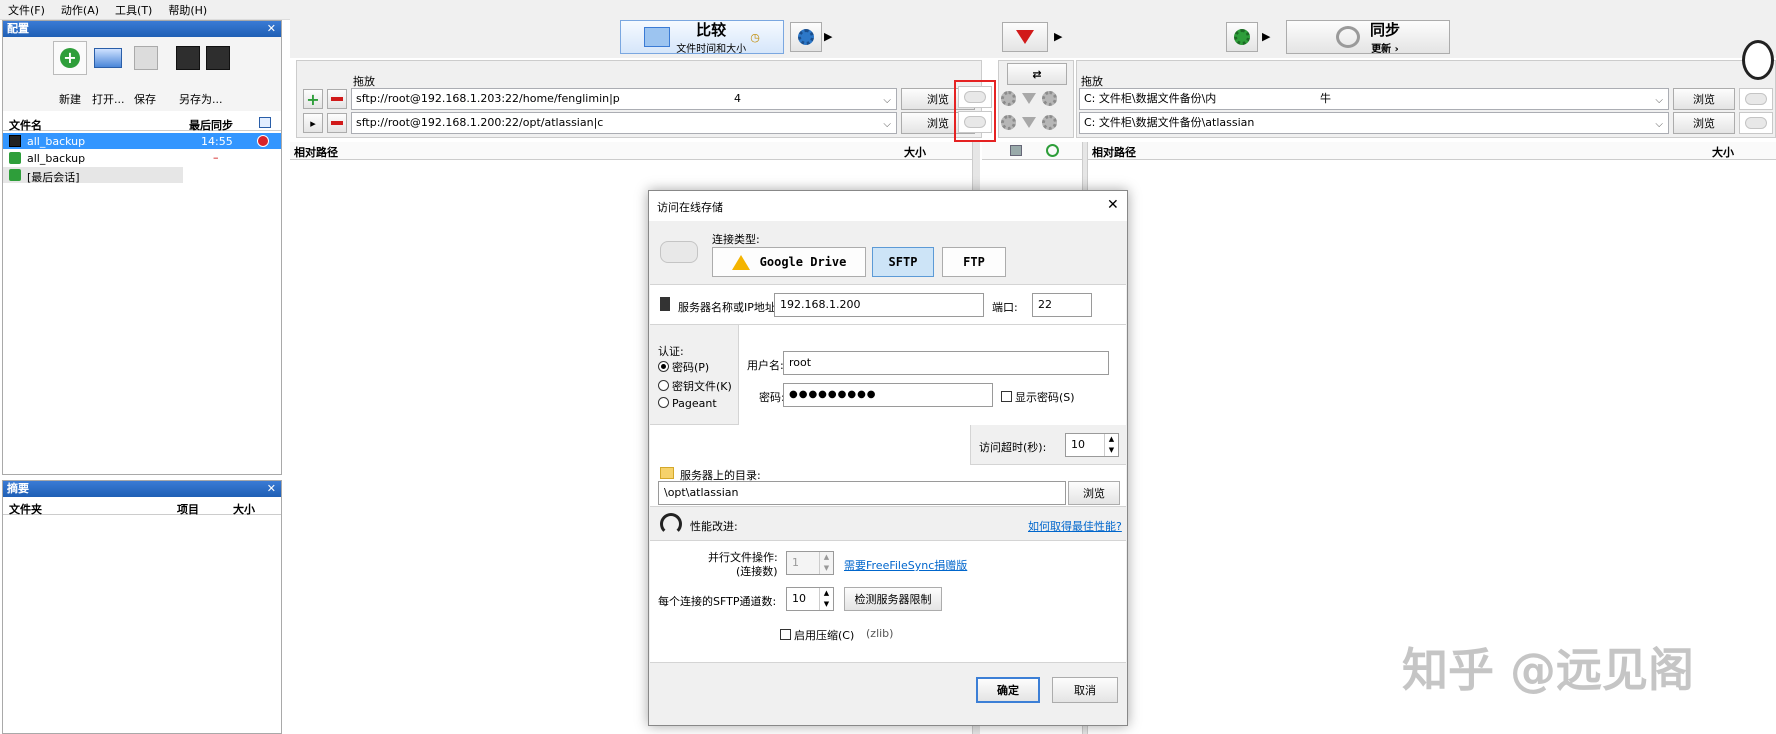 Image resolution: width=1776 pixels, height=734 pixels. I want to click on right-browse-button-1: 浏览, so click(1704, 99).